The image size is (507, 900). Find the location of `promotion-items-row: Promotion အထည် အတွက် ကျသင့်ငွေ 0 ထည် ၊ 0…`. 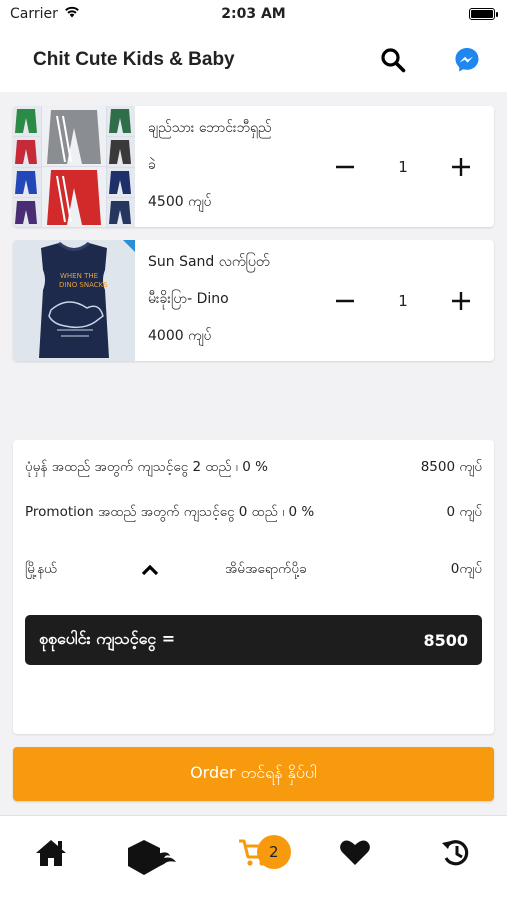

promotion-items-row: Promotion အထည် အတွက် ကျသင့်ငွေ 0 ထည် ၊ 0… is located at coordinates (253, 513).